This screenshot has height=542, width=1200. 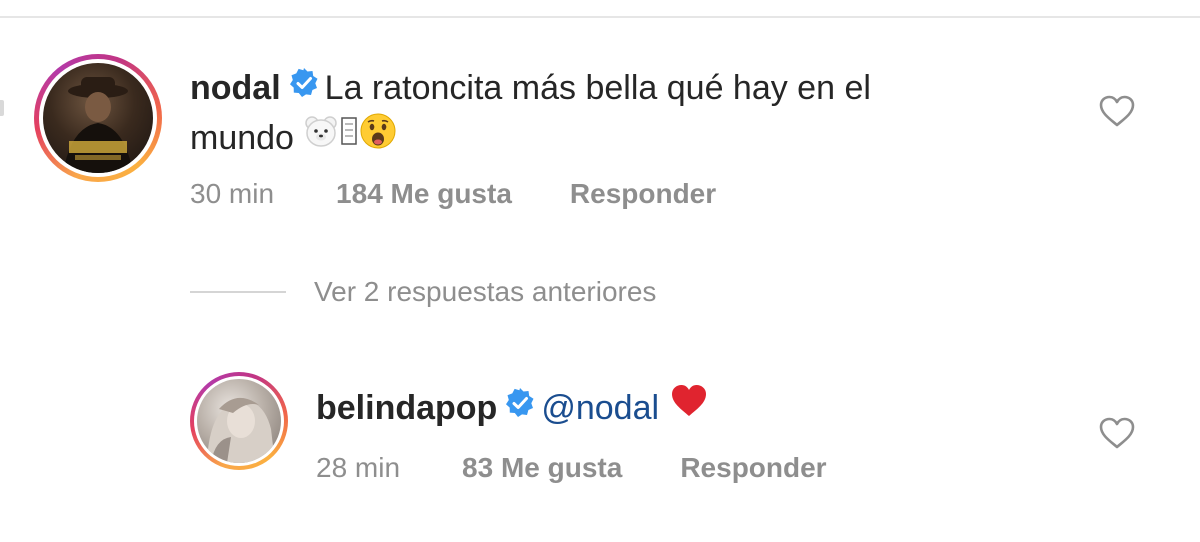 I want to click on view-replies-row: Ver 2 respuestas anteriores, so click(x=423, y=292).